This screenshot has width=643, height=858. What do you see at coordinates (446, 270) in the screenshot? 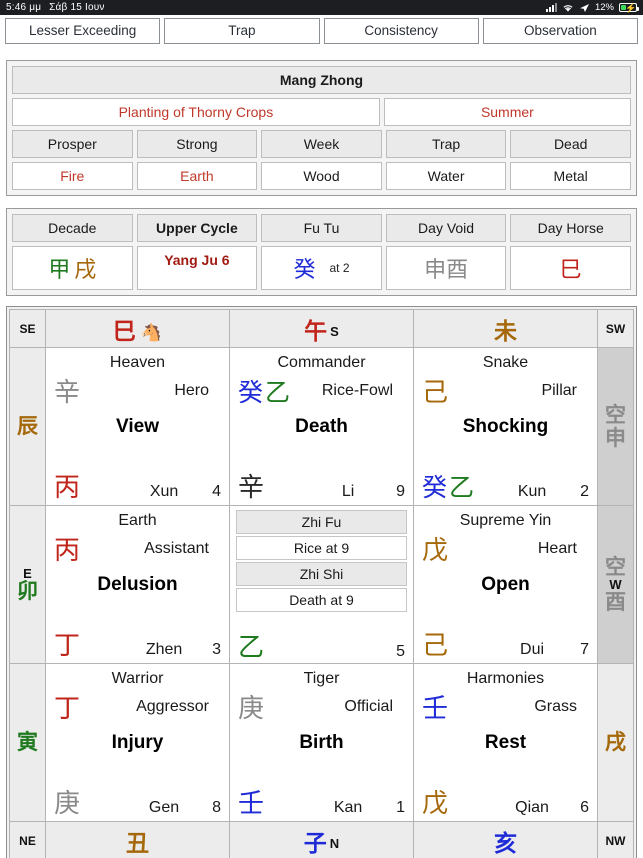
I see `day-void-branches: 申酉` at bounding box center [446, 270].